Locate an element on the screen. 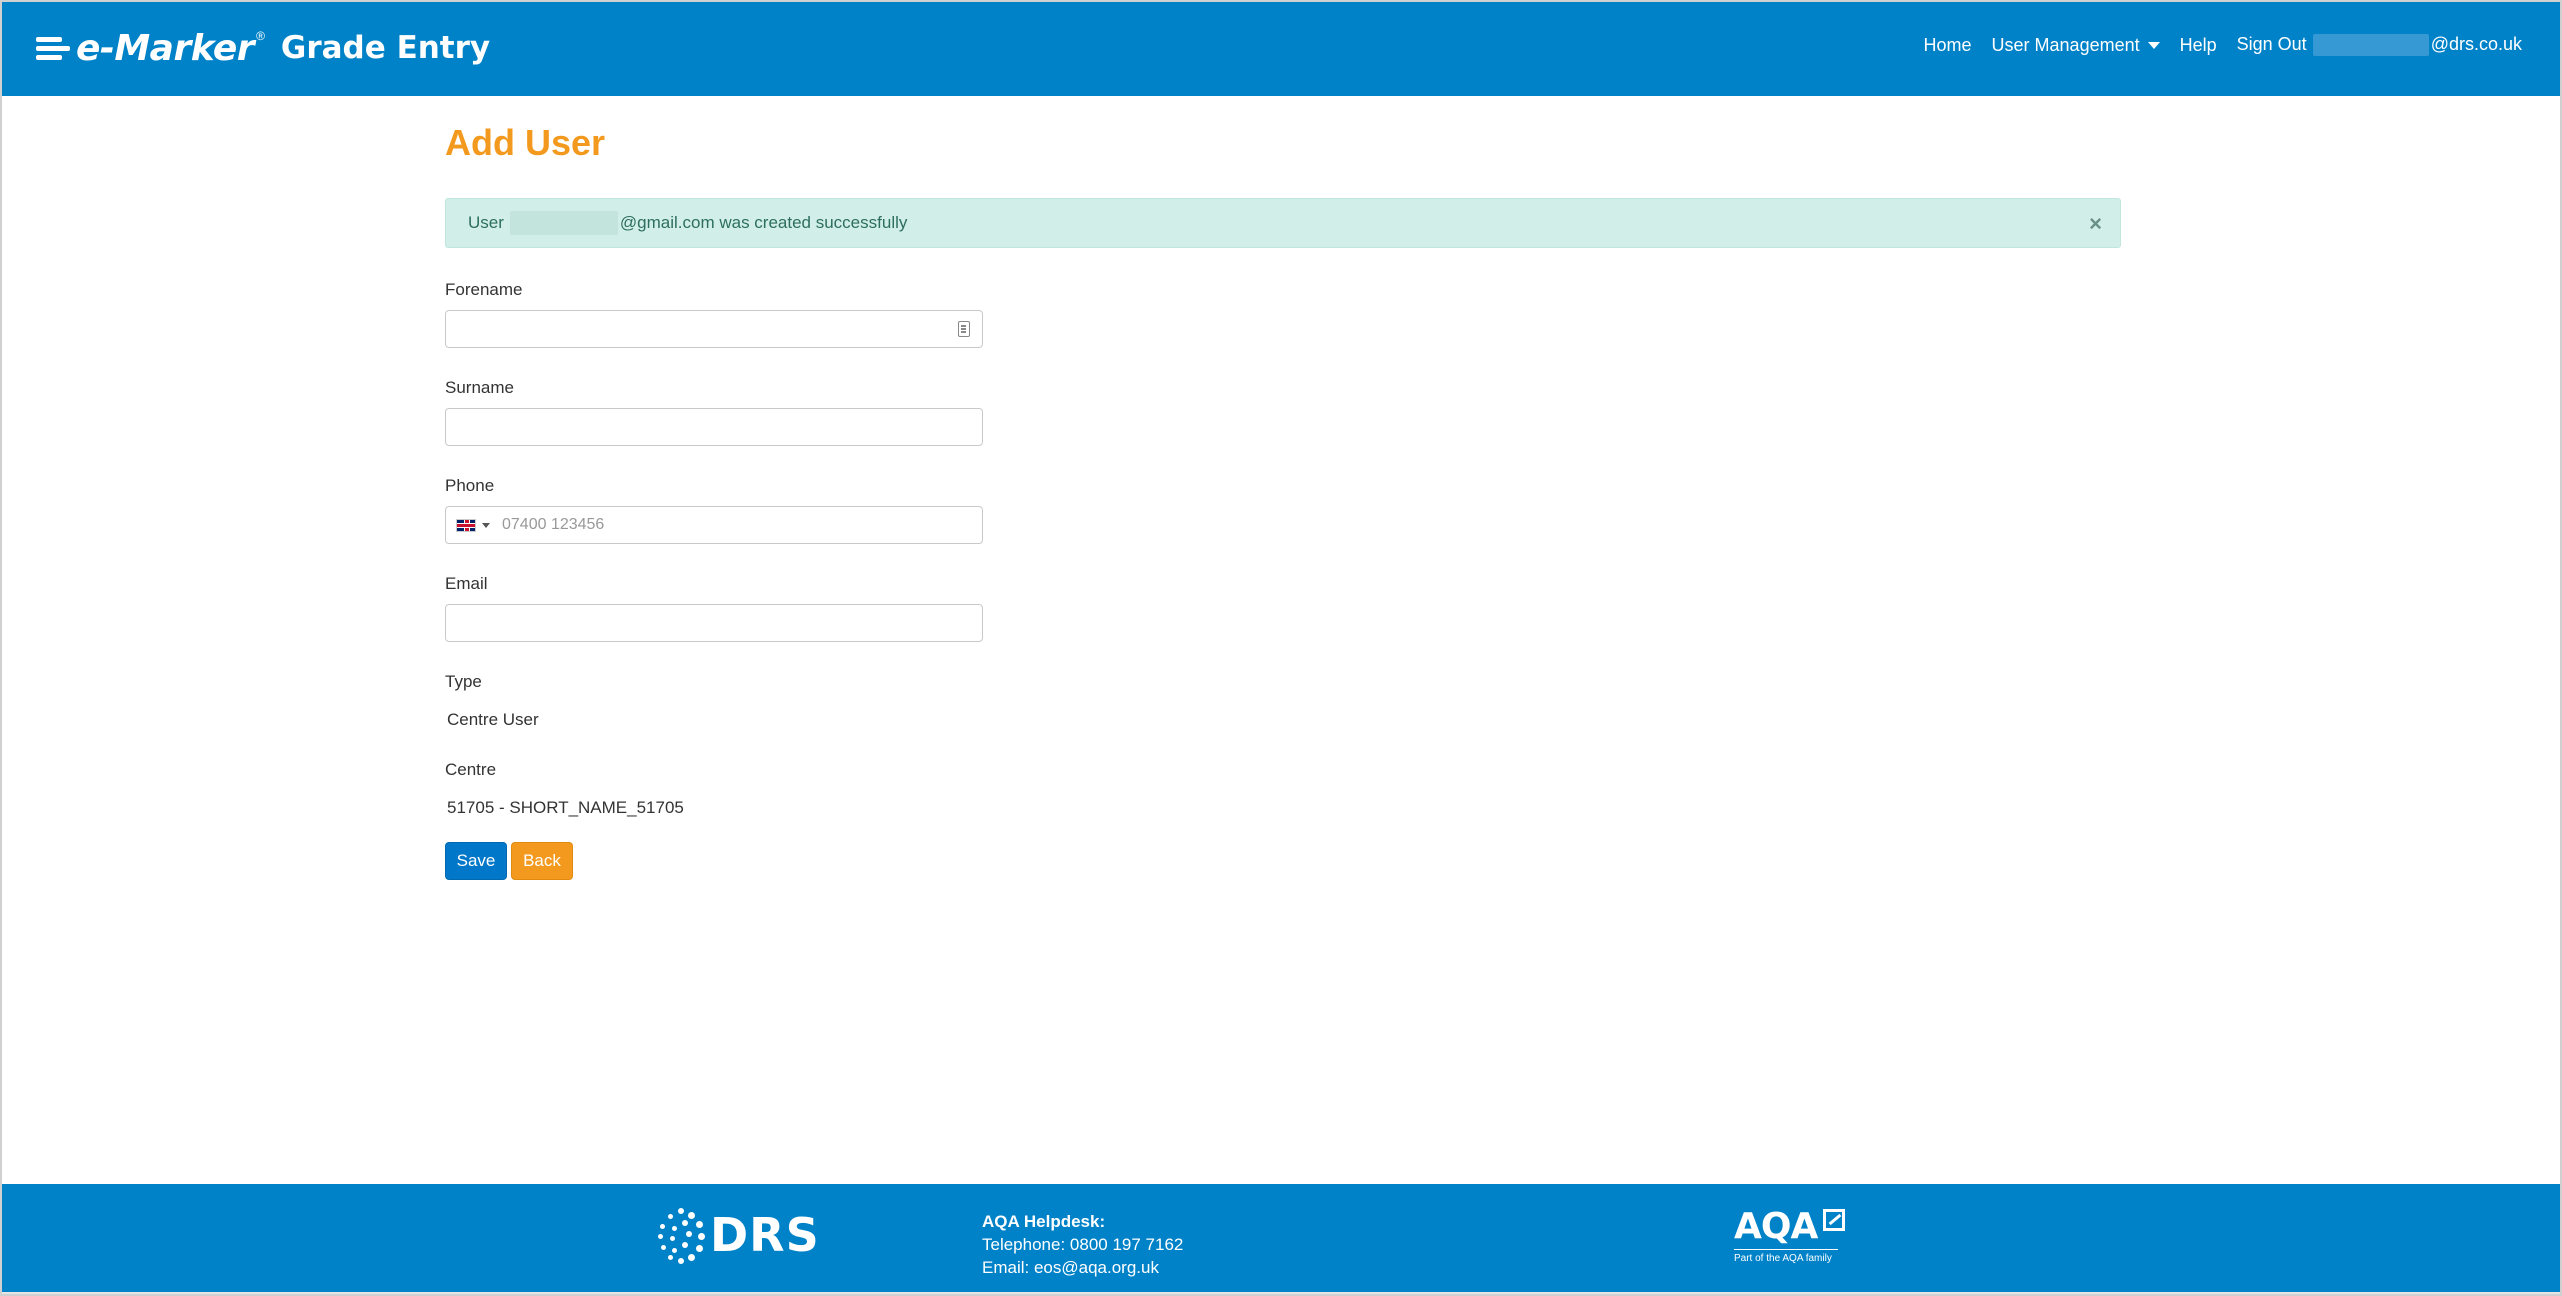 This screenshot has height=1296, width=2562. back-button: Back is located at coordinates (542, 861).